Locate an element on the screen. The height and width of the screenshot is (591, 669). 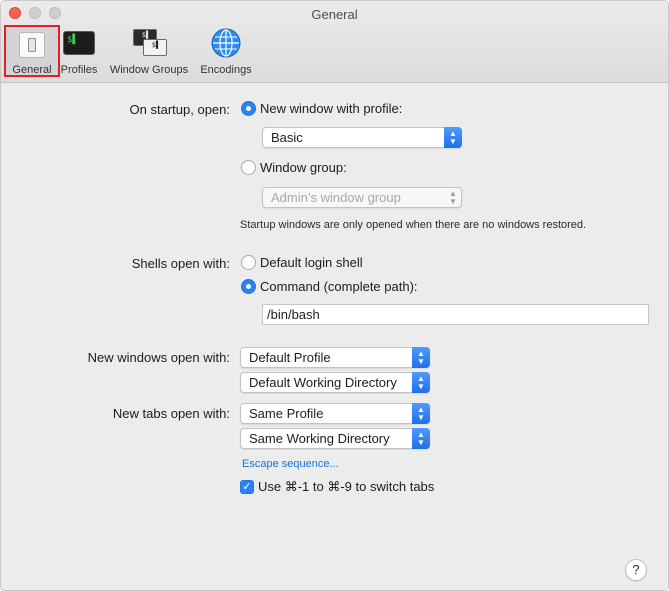
toolbar-tab-encodings-label: Encodings is located at coordinates (226, 70).